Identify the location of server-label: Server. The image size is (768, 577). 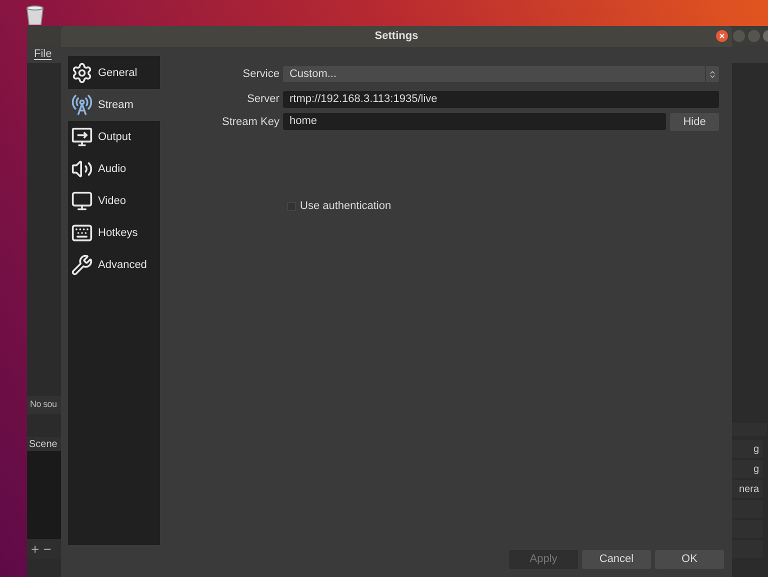
(263, 100).